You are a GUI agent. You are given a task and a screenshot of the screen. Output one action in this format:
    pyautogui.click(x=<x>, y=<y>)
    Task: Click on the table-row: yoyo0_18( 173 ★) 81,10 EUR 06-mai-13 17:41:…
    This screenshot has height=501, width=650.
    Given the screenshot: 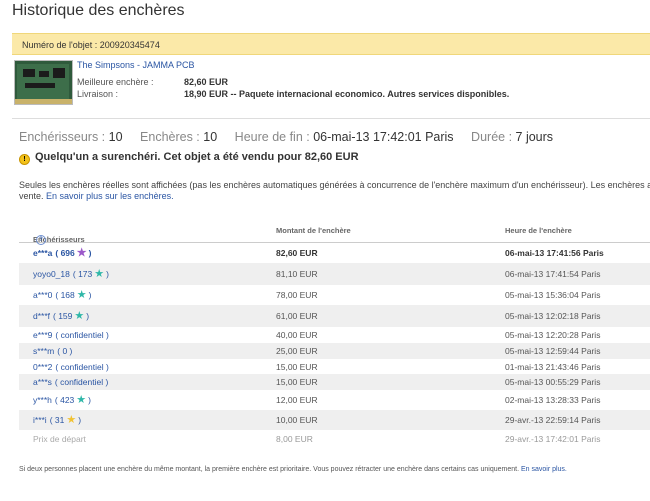 What is the action you would take?
    pyautogui.click(x=334, y=274)
    